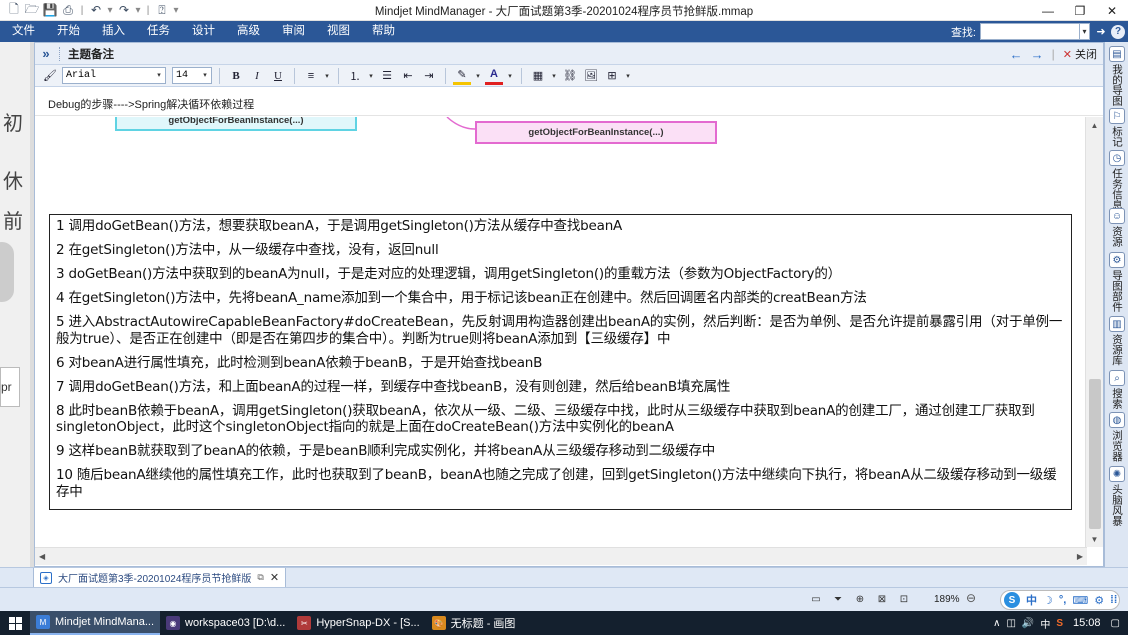 Image resolution: width=1128 pixels, height=635 pixels. I want to click on scroll-left-icon: ◀, so click(42, 556).